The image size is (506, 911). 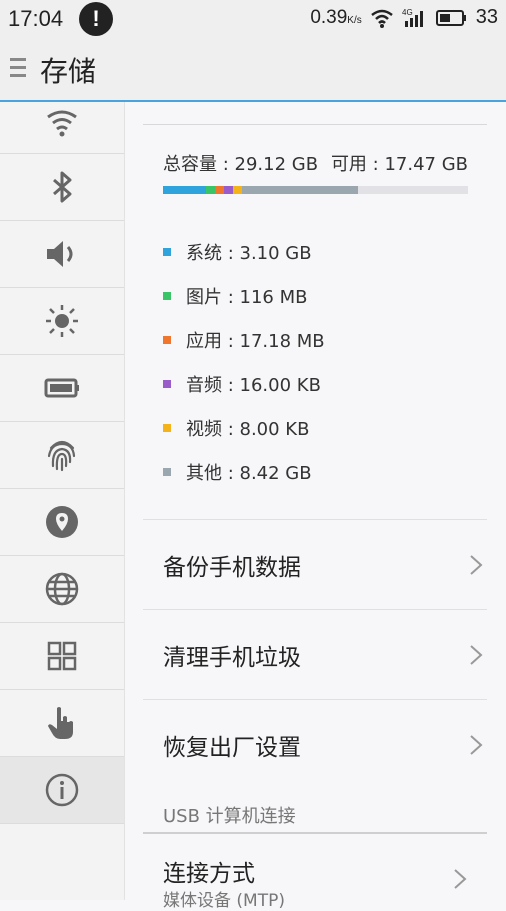 What do you see at coordinates (315, 833) in the screenshot?
I see `section-divider` at bounding box center [315, 833].